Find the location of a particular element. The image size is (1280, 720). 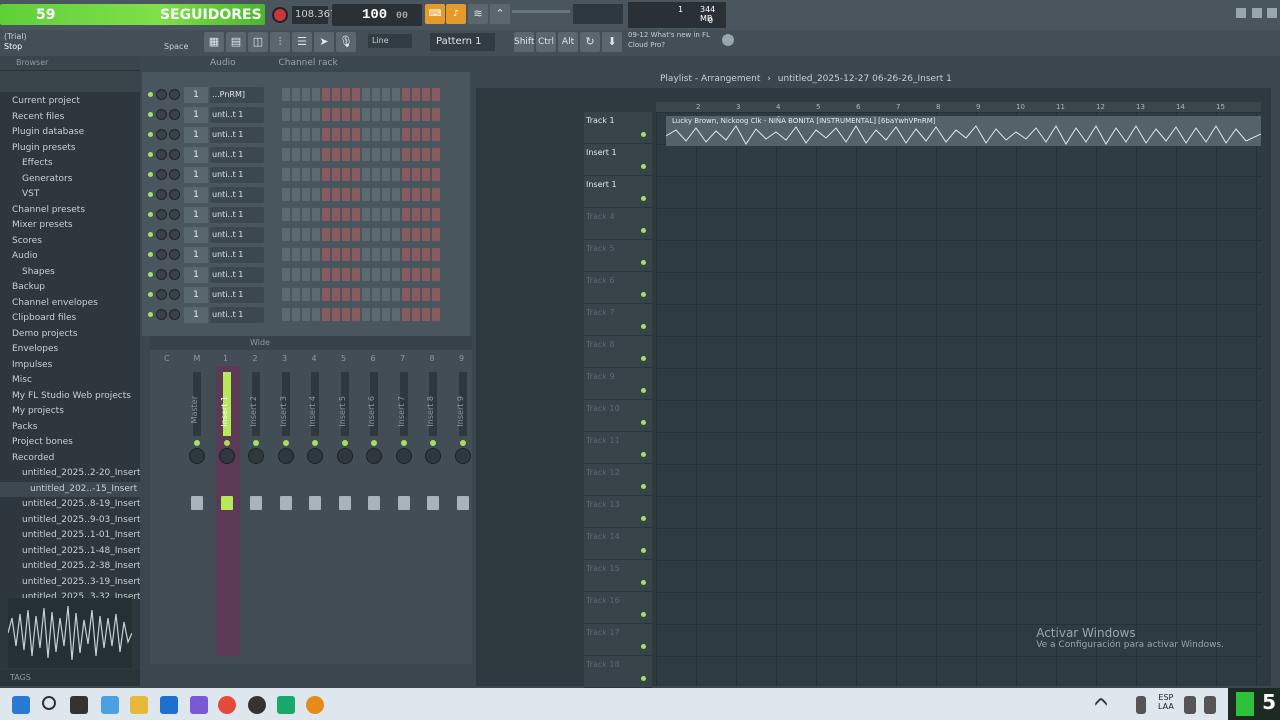

step-edit-button: ♪ is located at coordinates (456, 14).